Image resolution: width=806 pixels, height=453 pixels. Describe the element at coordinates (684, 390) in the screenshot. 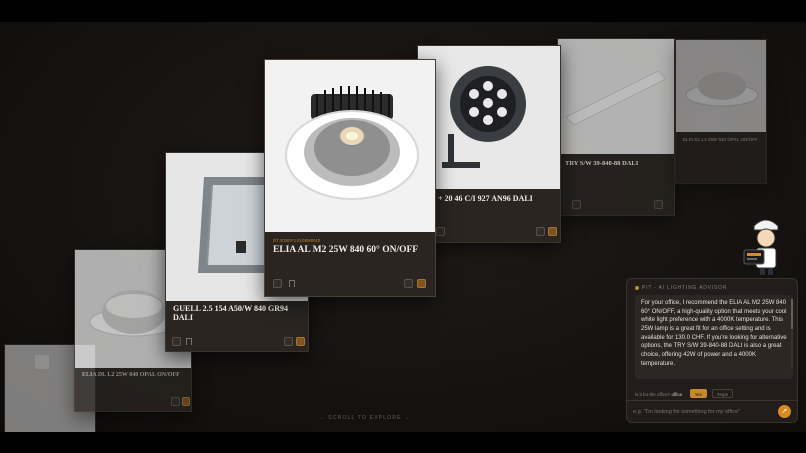

I see `quick-replies: is it for the office? office Yes Nope` at that location.